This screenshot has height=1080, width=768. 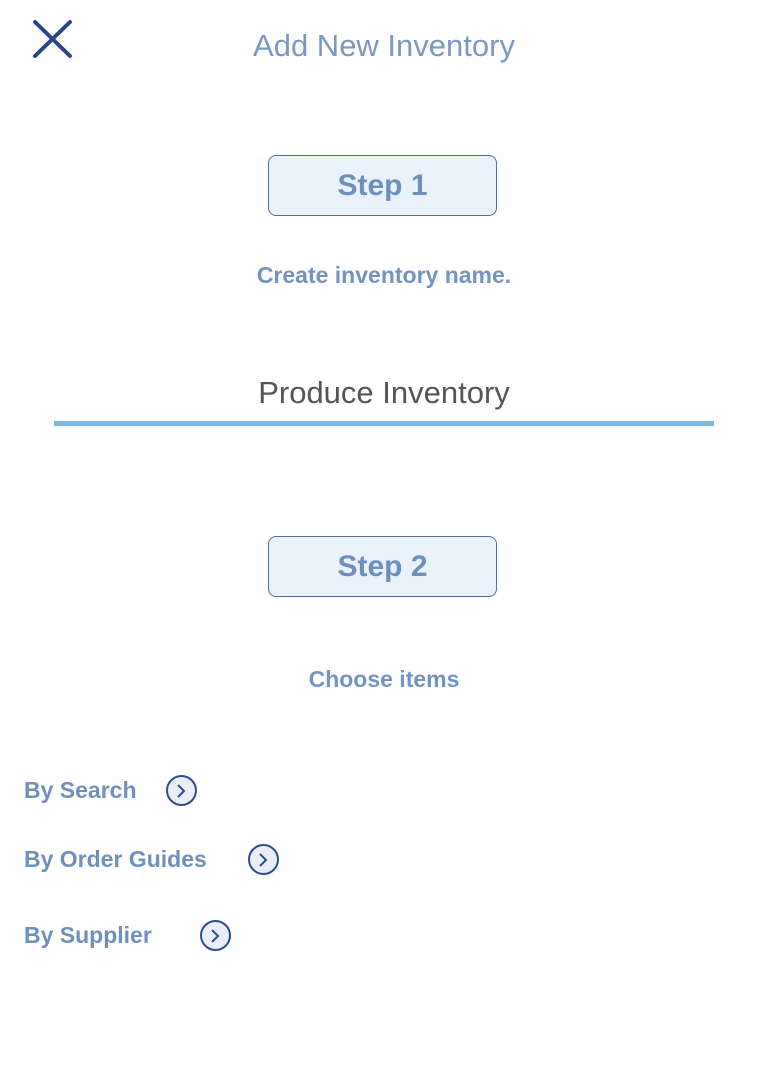 I want to click on page-title-text: Add New Inventory, so click(x=384, y=45).